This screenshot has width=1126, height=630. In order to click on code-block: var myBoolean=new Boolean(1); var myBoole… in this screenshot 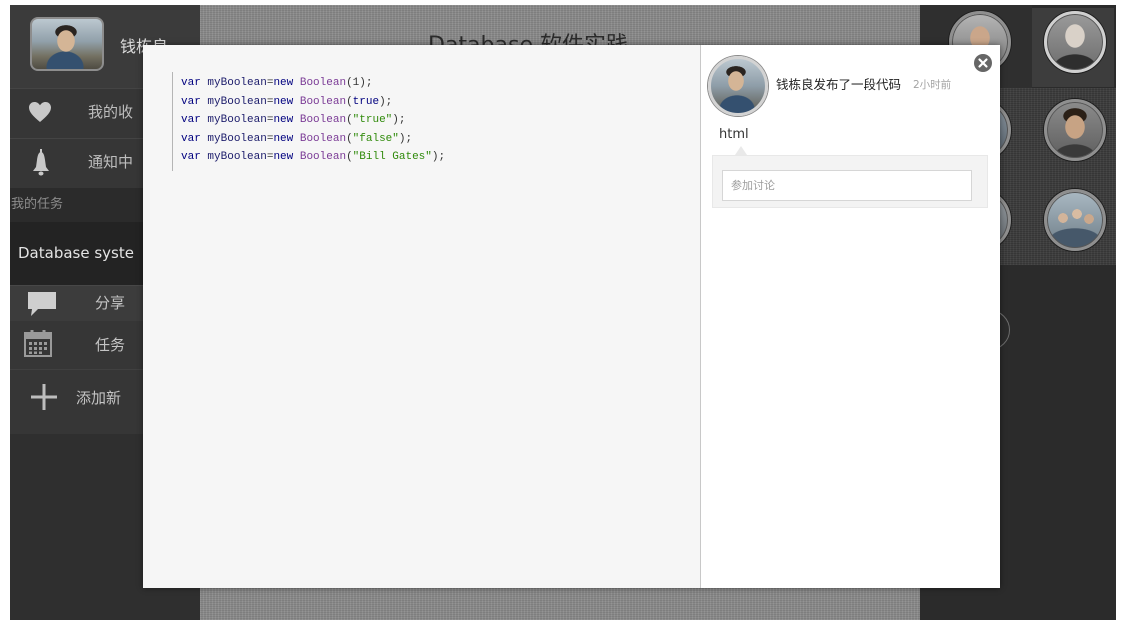, I will do `click(308, 121)`.